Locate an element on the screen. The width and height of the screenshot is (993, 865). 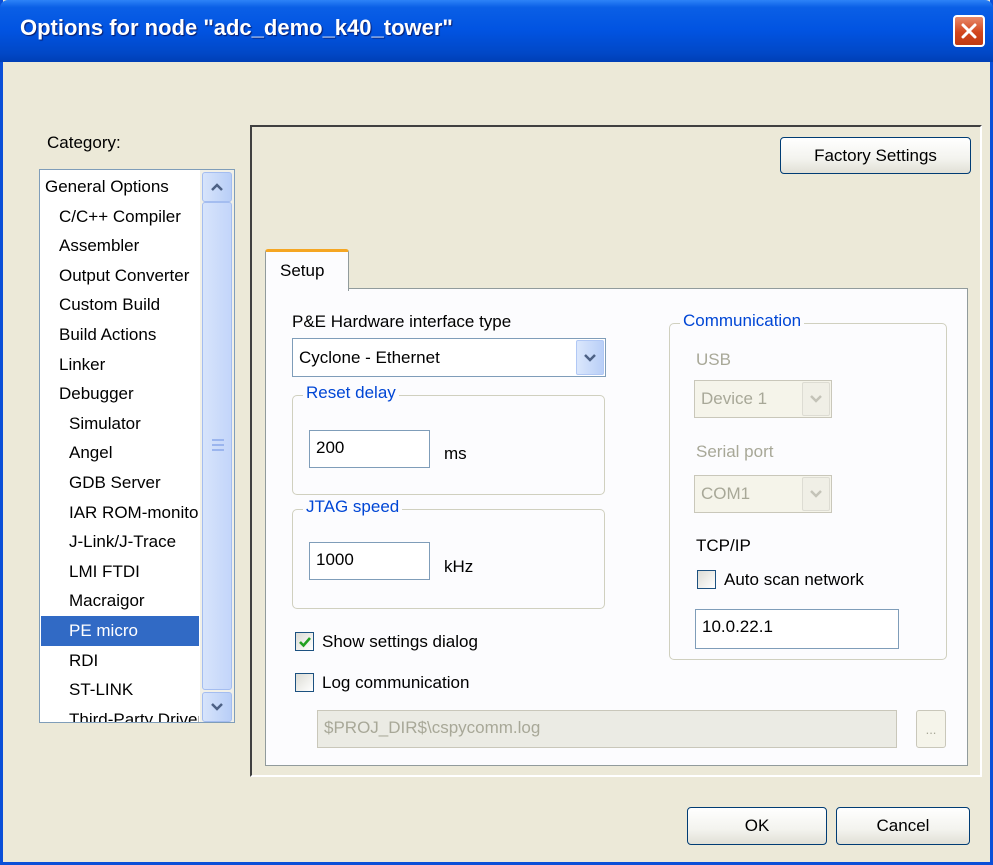
log-communication-checkbox is located at coordinates (304, 682).